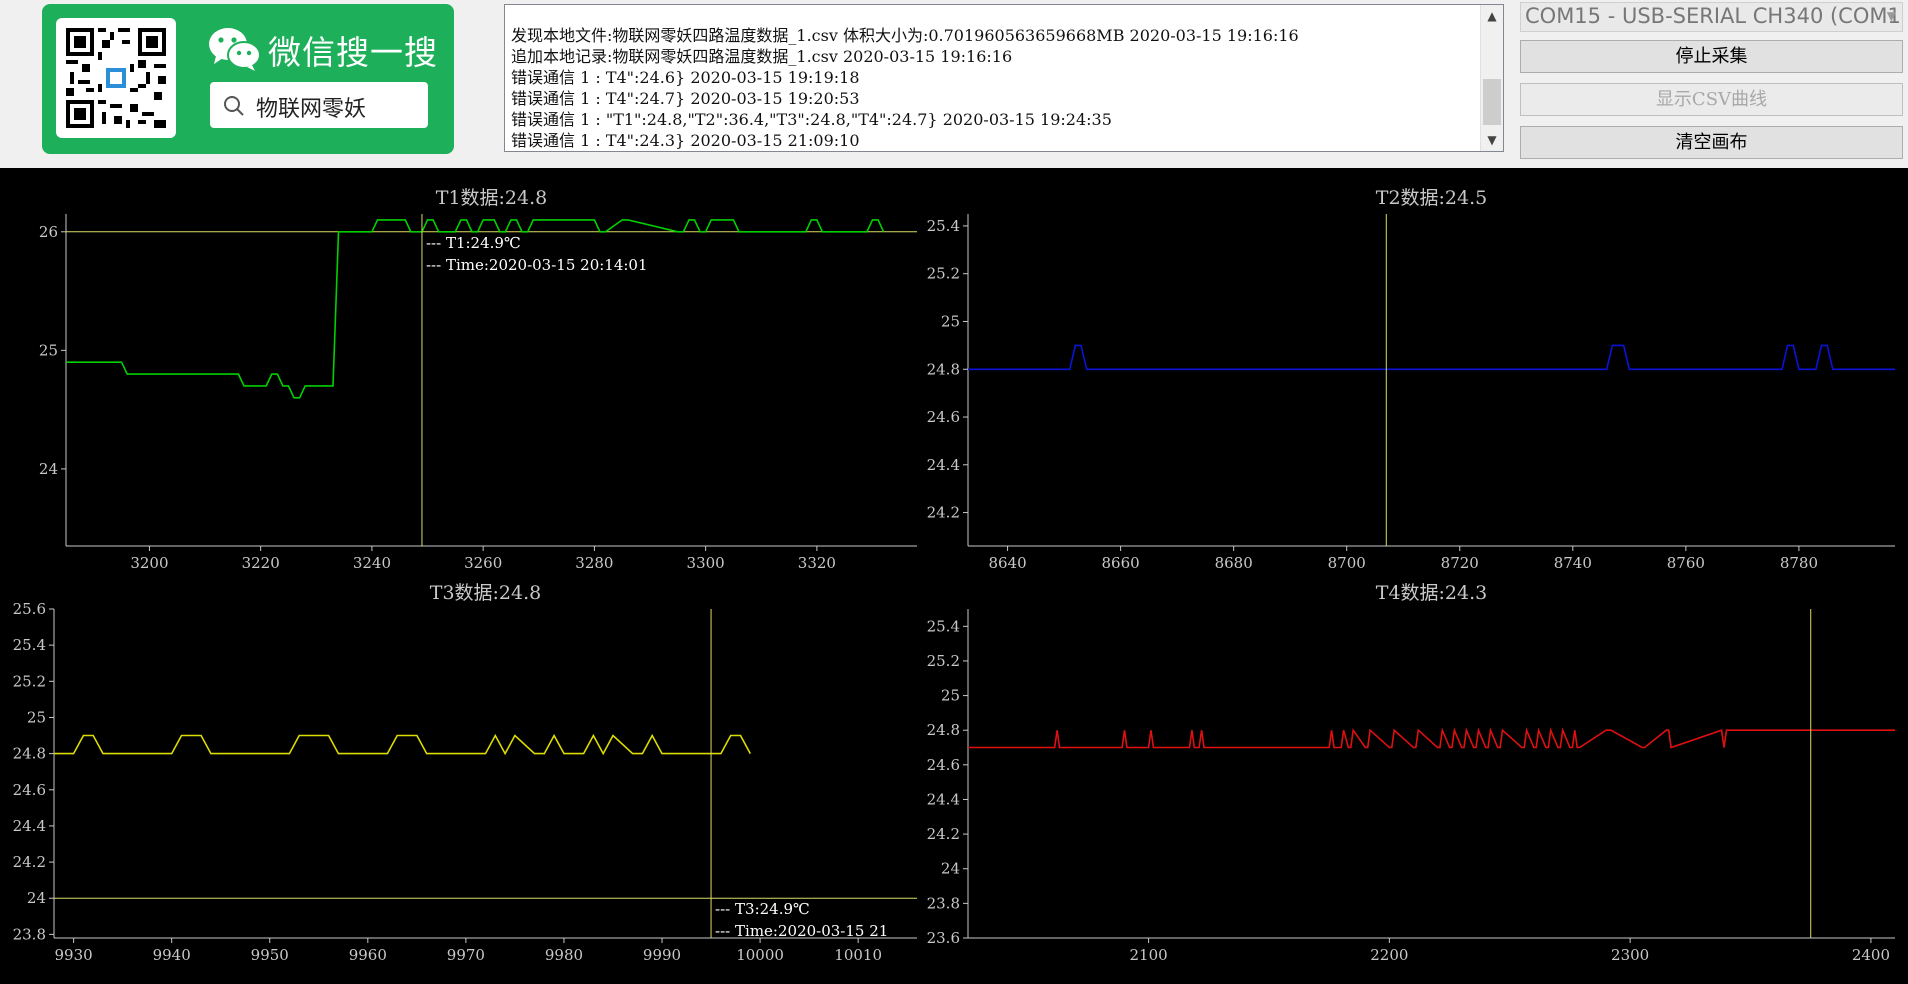  What do you see at coordinates (950, 321) in the screenshot?
I see `t2-y-tick-label: 25` at bounding box center [950, 321].